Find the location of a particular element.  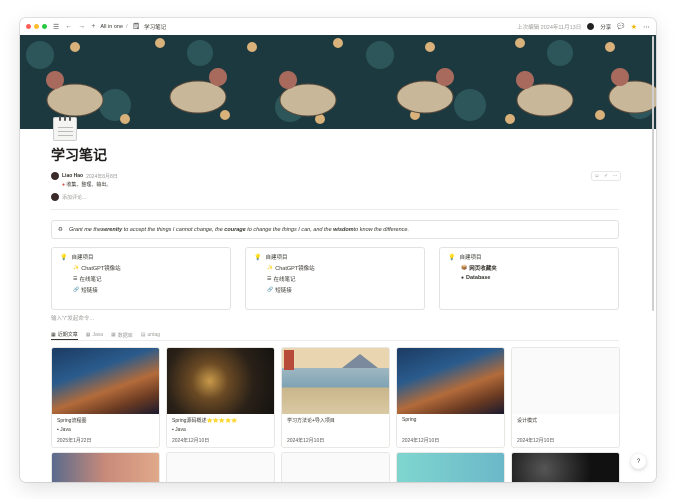

gradient-cover-image is located at coordinates (105, 467).